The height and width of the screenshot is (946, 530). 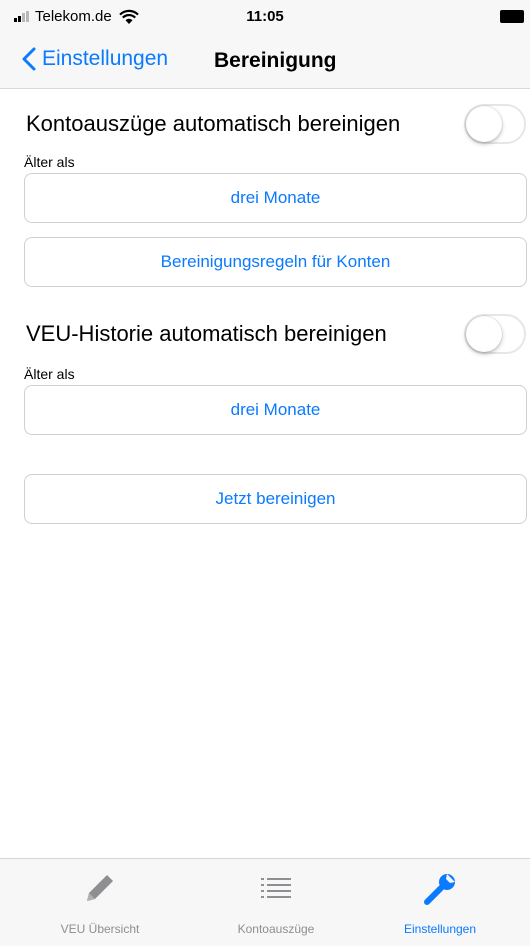 I want to click on chevron-left-icon, so click(x=29, y=59).